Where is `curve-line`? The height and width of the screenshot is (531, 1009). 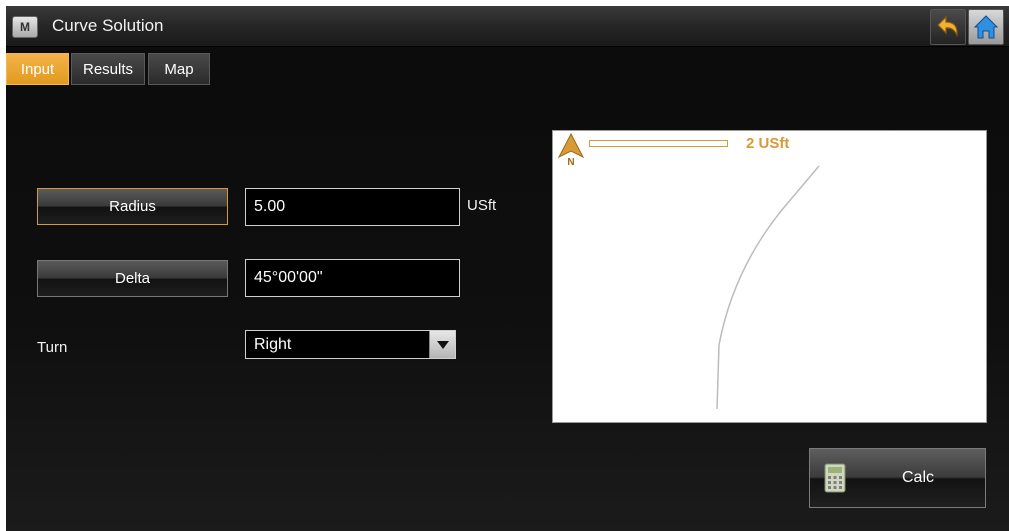
curve-line is located at coordinates (768, 287).